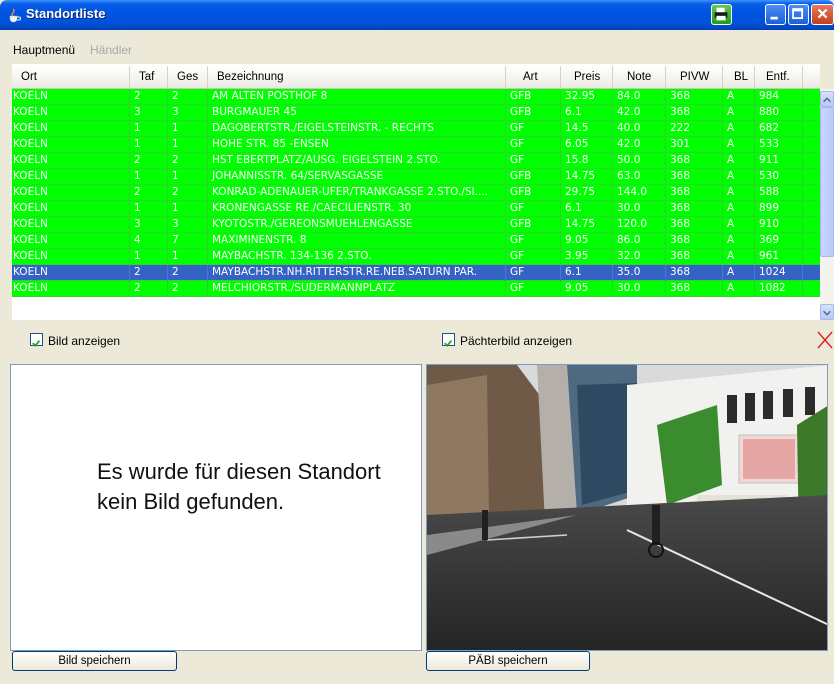 The width and height of the screenshot is (834, 684). What do you see at coordinates (587, 129) in the screenshot?
I see `cell-preis: 14.5` at bounding box center [587, 129].